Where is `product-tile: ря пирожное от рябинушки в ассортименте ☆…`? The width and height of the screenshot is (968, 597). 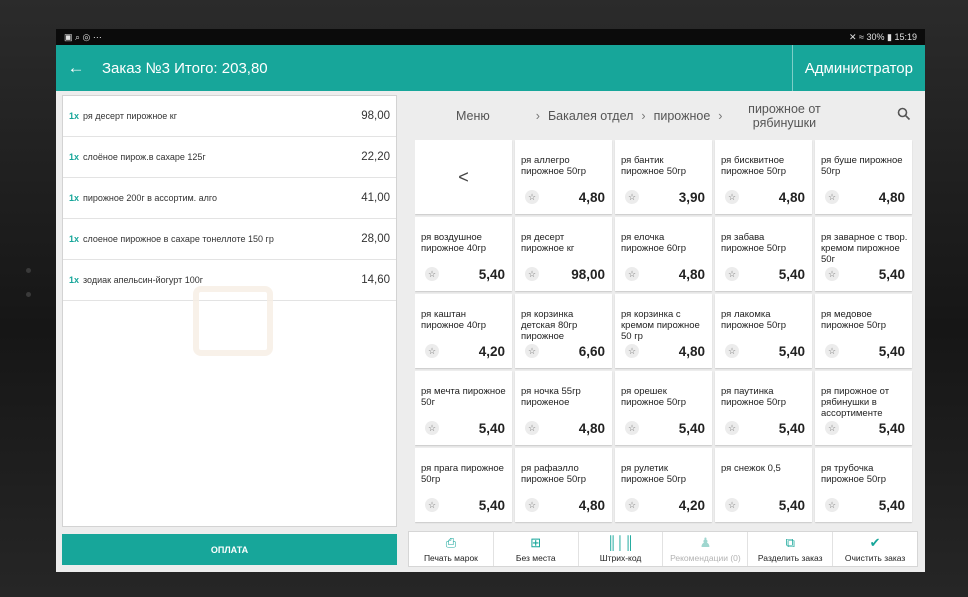
product-tile: ря пирожное от рябинушки в ассортименте ☆… is located at coordinates (863, 408).